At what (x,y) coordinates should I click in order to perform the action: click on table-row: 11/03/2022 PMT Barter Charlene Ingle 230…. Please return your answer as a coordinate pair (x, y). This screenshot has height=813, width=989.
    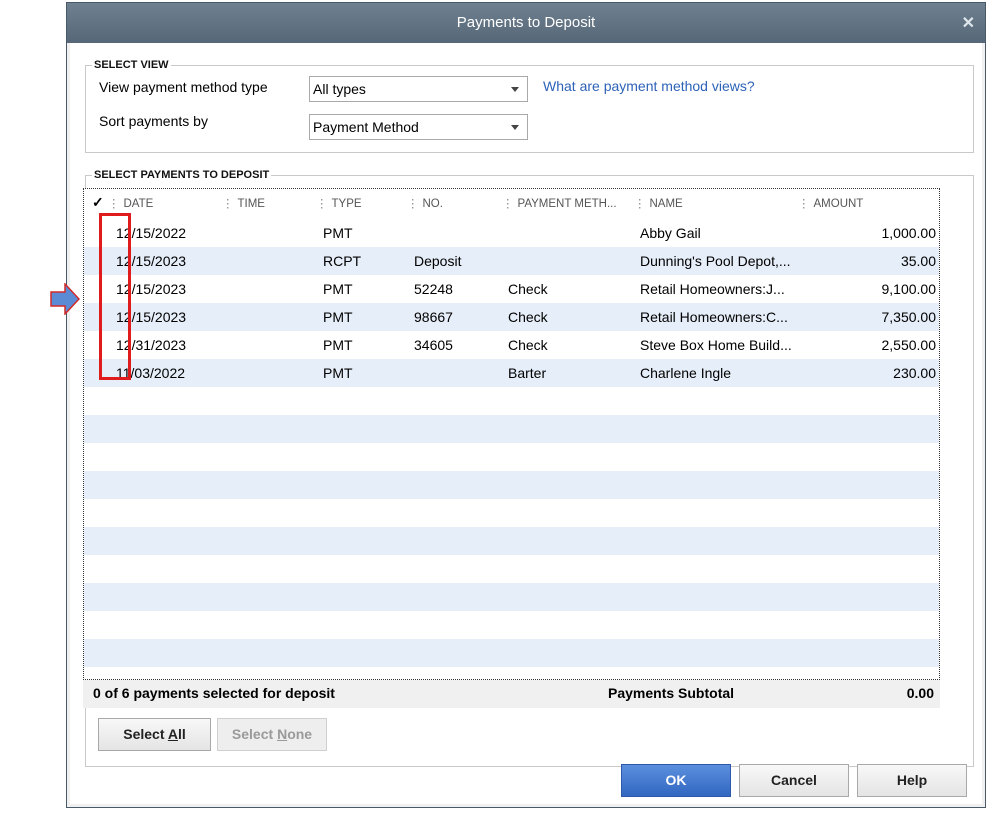
    Looking at the image, I should click on (511, 373).